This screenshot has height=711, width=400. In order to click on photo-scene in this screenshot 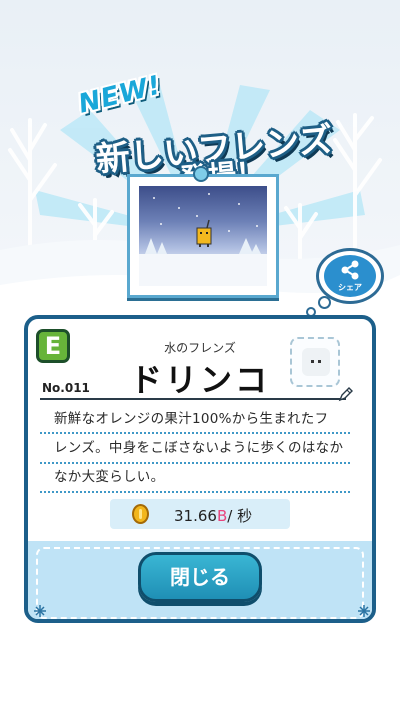, I will do `click(203, 236)`.